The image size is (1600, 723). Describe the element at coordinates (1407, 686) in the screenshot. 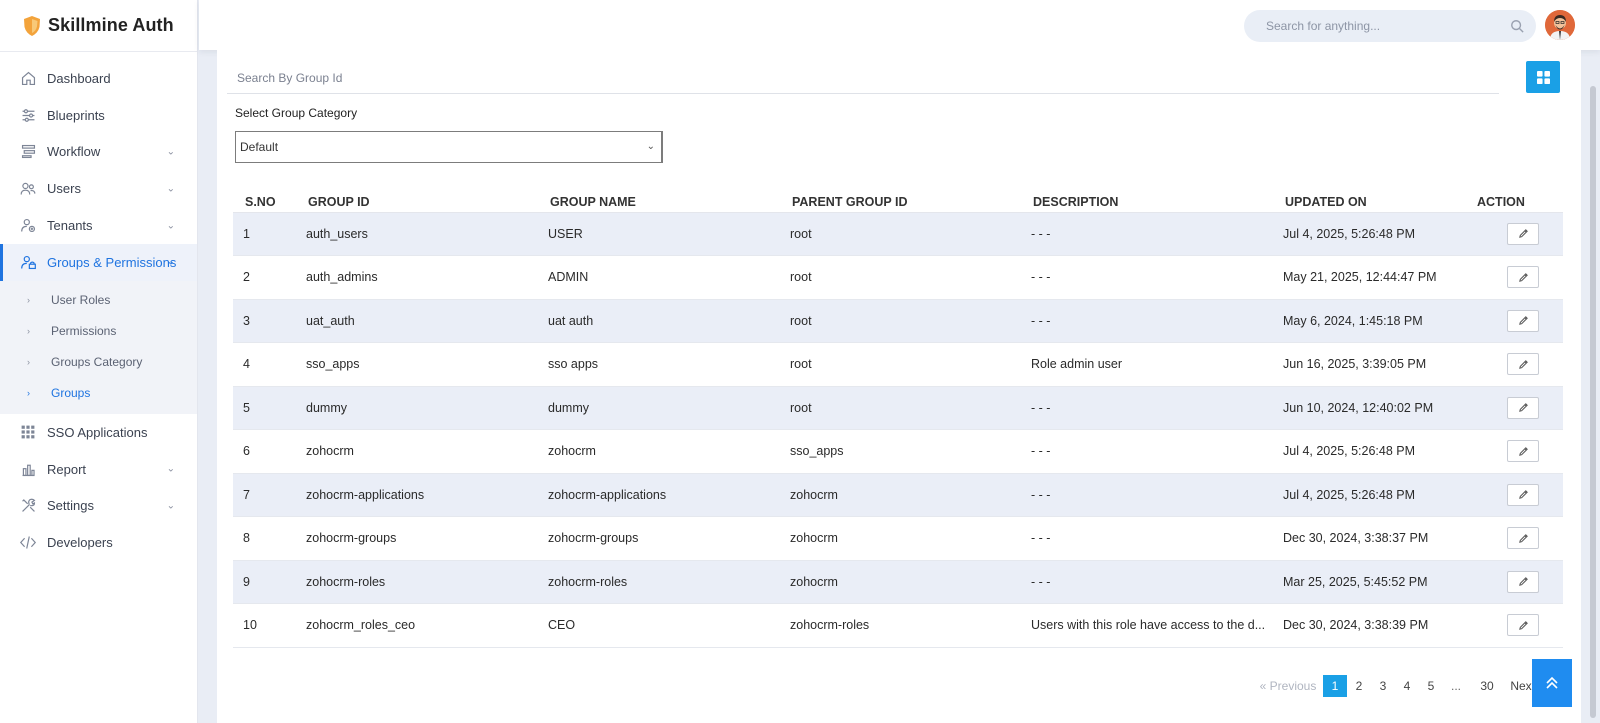

I see `pagination-page-4: 4` at that location.